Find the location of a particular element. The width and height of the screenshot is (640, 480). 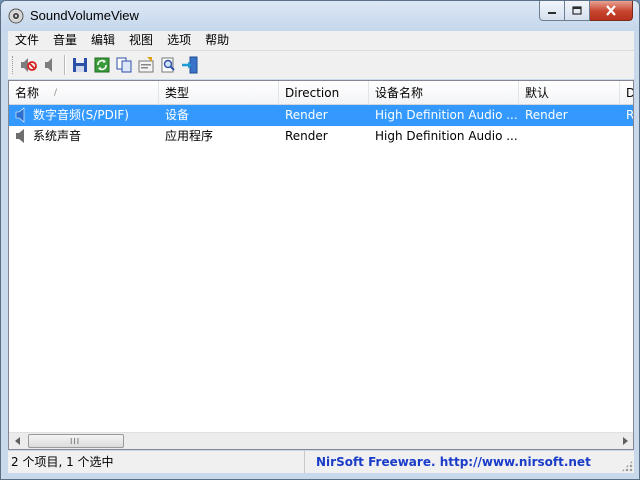

arrow-left-icon is located at coordinates (17, 441).